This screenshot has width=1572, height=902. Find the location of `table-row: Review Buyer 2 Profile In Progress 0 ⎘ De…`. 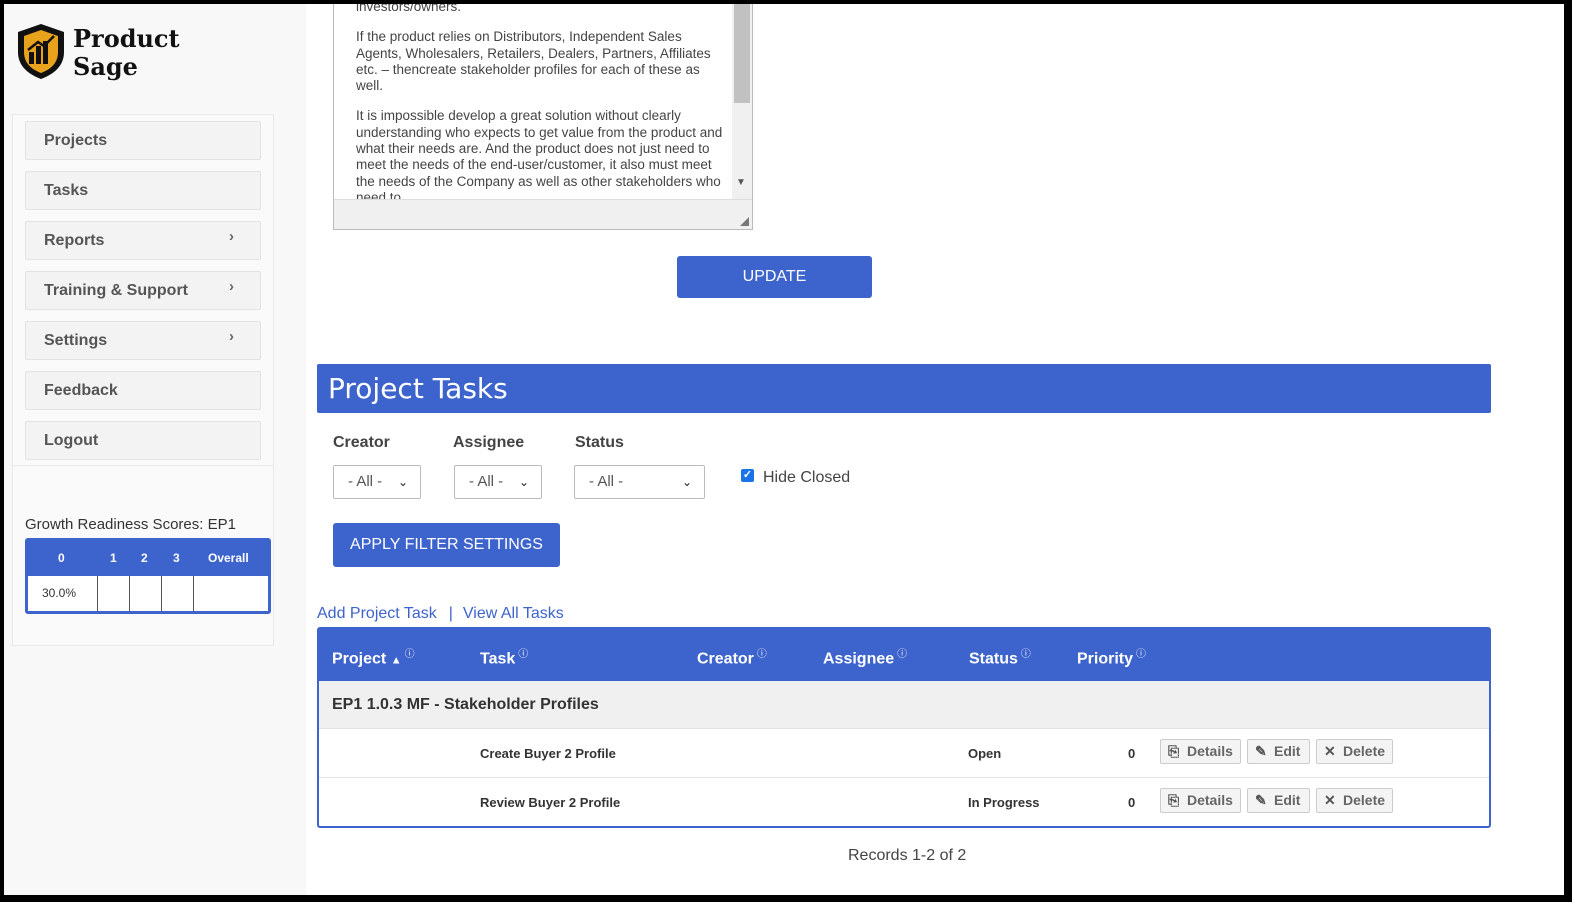

table-row: Review Buyer 2 Profile In Progress 0 ⎘ De… is located at coordinates (904, 802).